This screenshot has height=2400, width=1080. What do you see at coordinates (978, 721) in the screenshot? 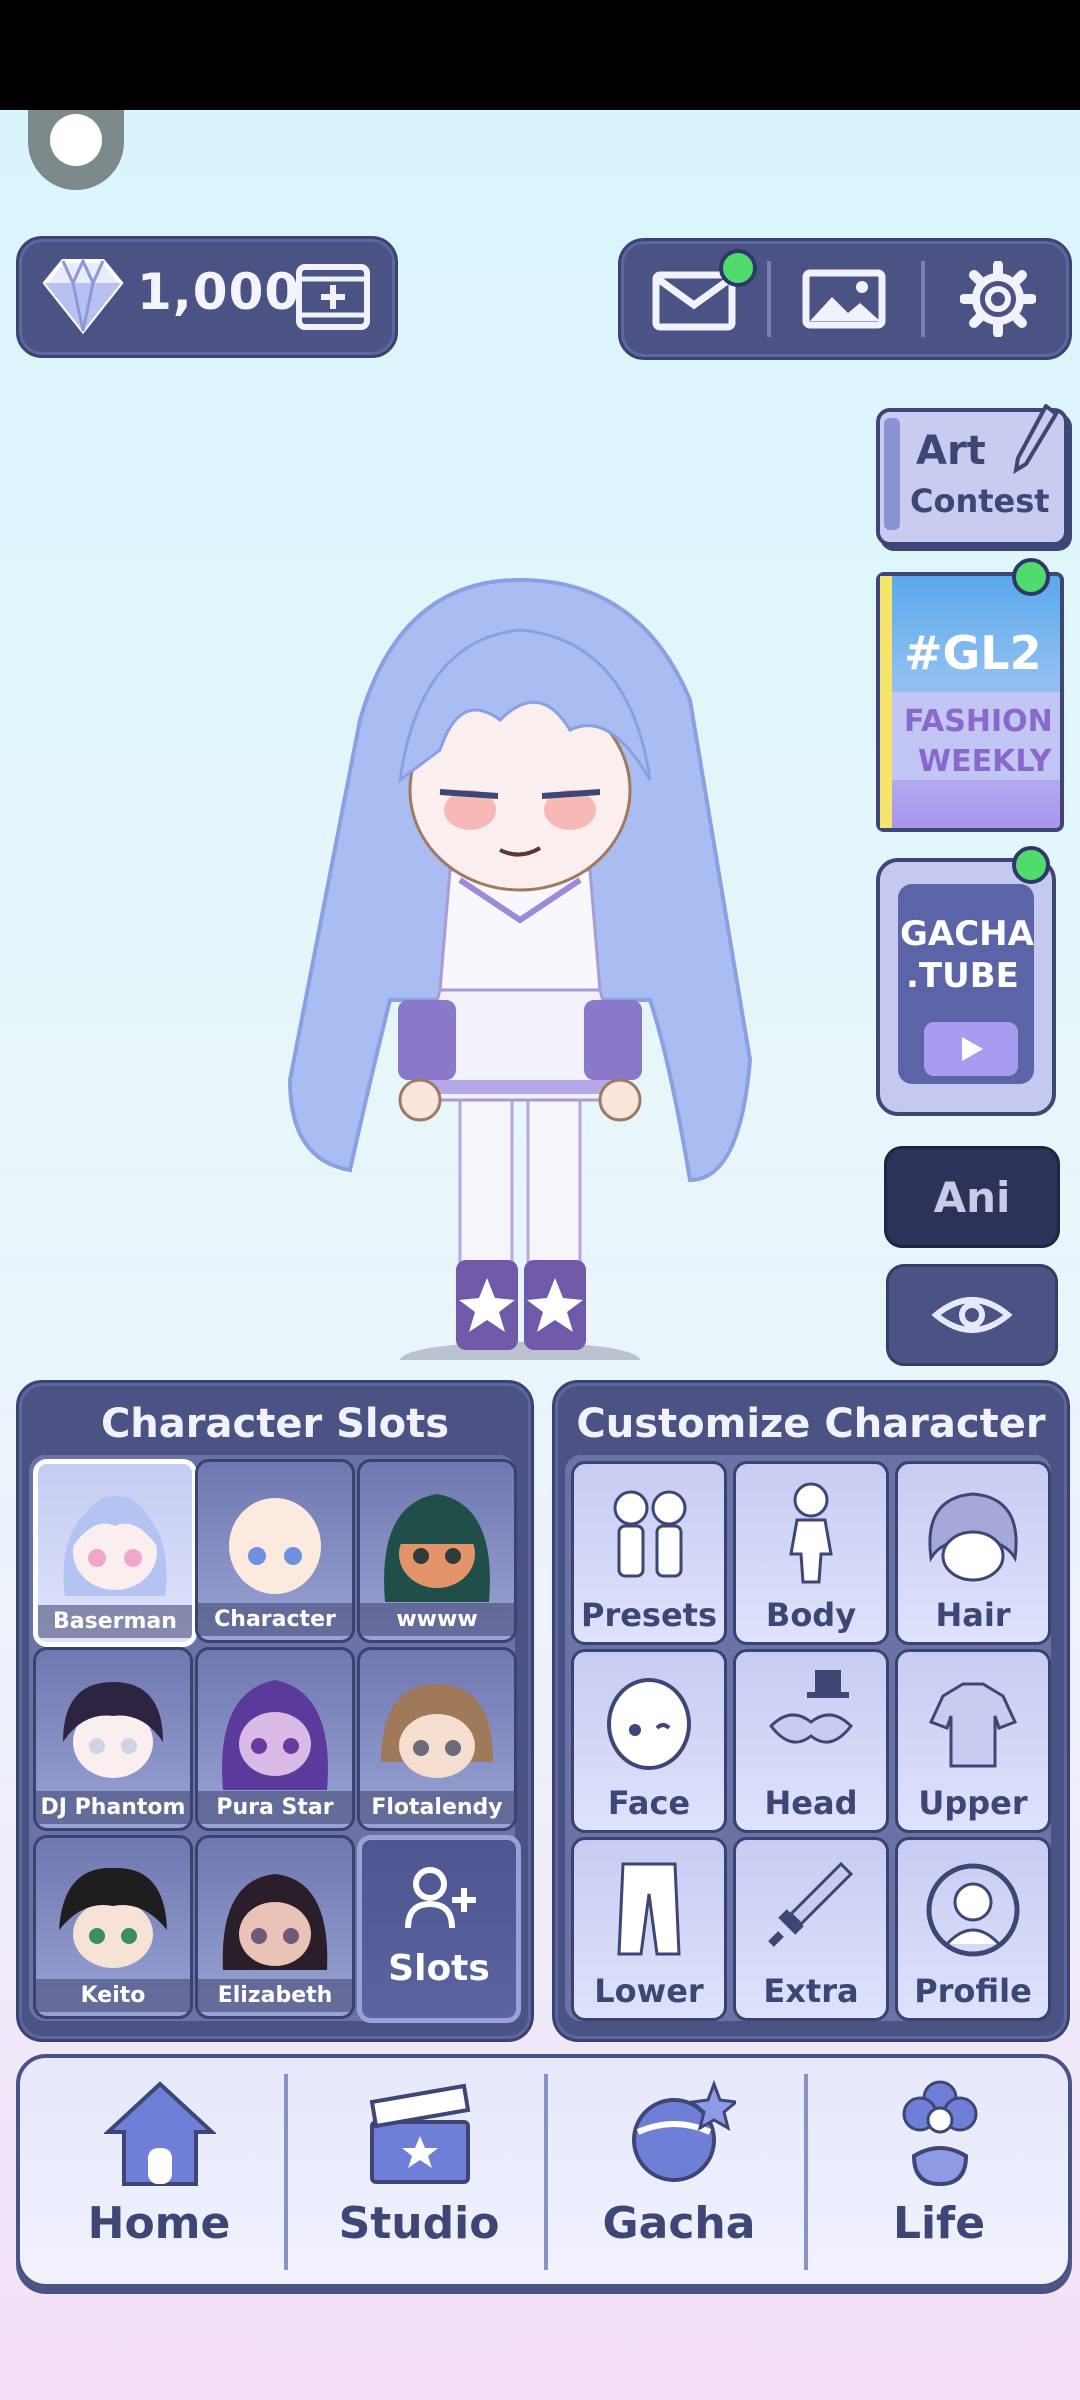
I see `gl2-subtitle-1: FASHION` at bounding box center [978, 721].